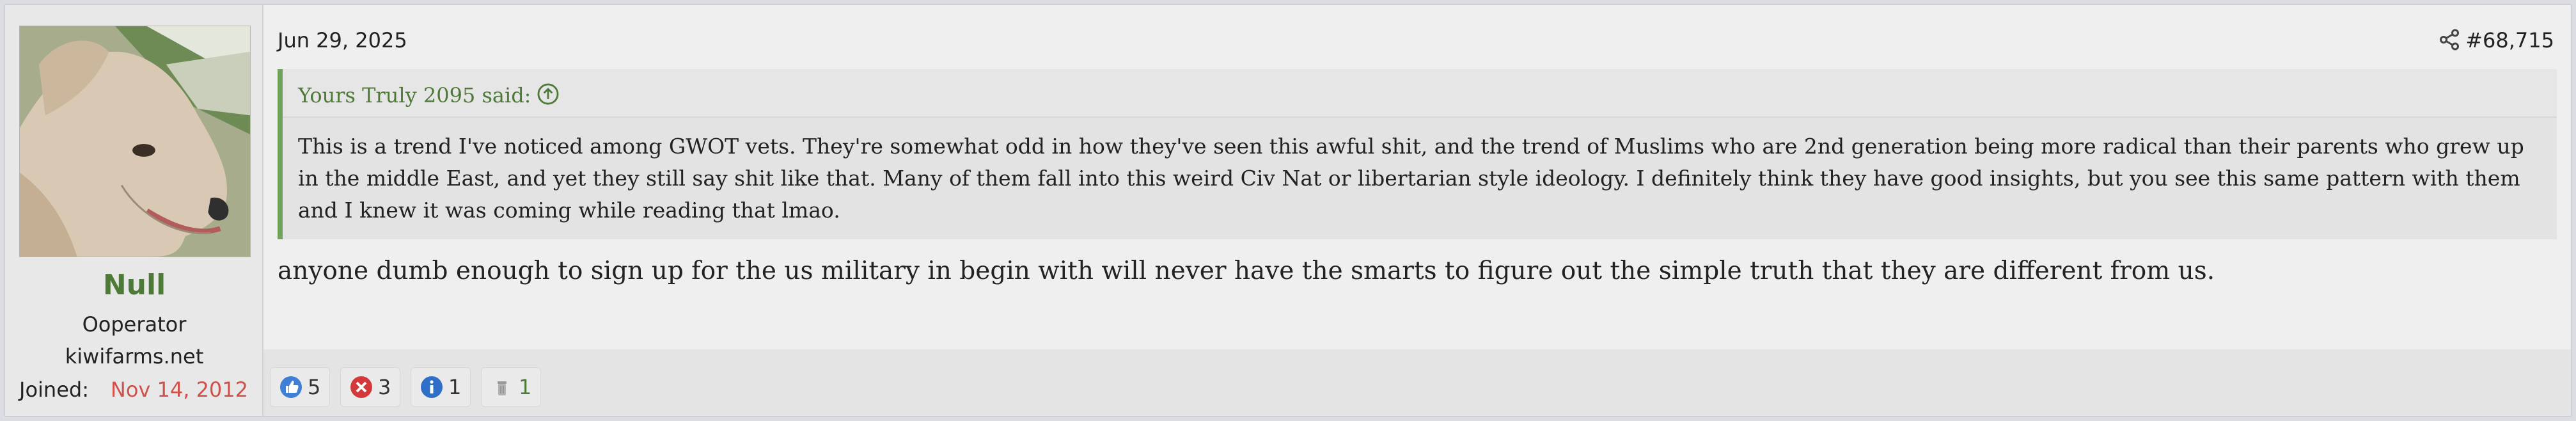 This screenshot has width=2576, height=421. What do you see at coordinates (511, 387) in the screenshot?
I see `reaction-trash: 1` at bounding box center [511, 387].